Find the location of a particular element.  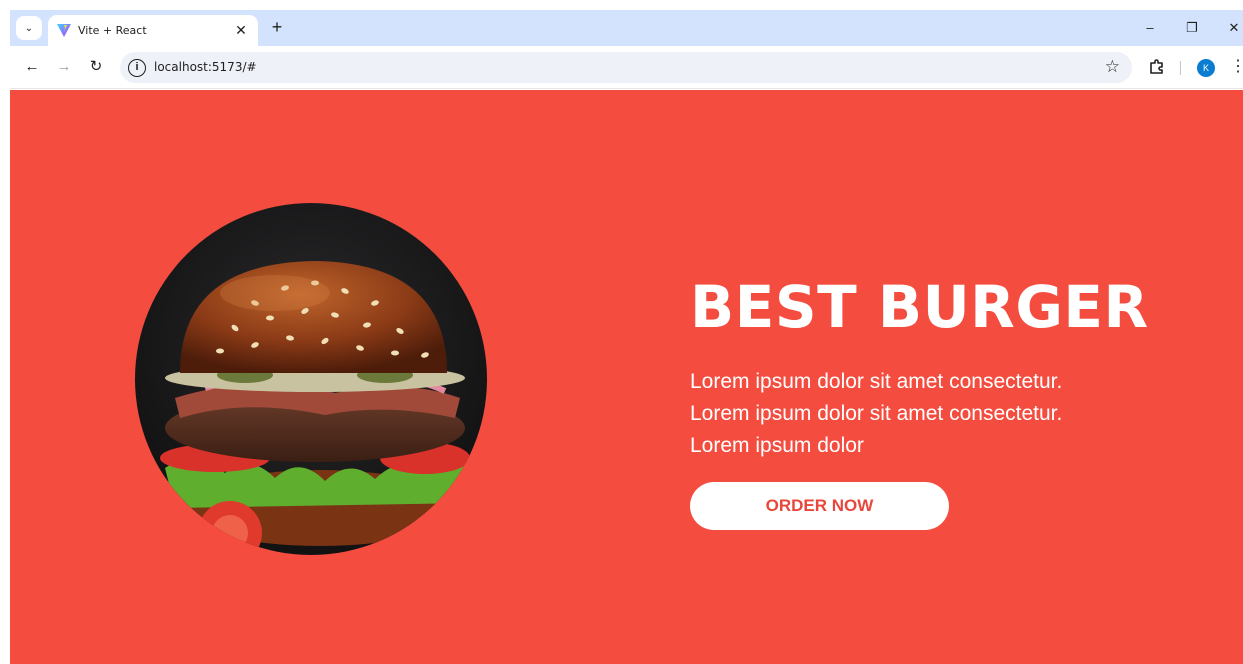

more-menu-icon: ⋮ is located at coordinates (1236, 67).